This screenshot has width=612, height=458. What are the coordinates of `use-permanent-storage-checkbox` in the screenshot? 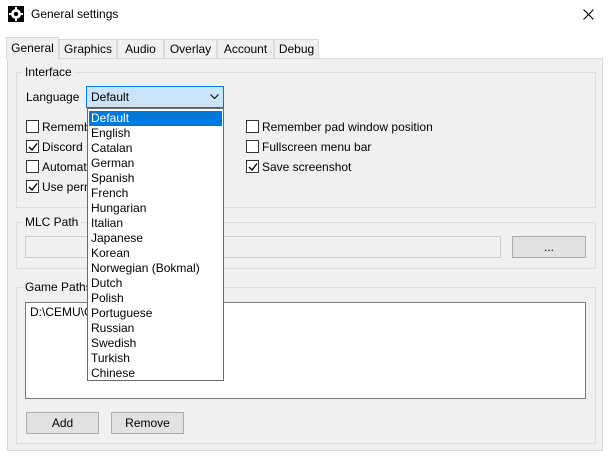 It's located at (32, 186).